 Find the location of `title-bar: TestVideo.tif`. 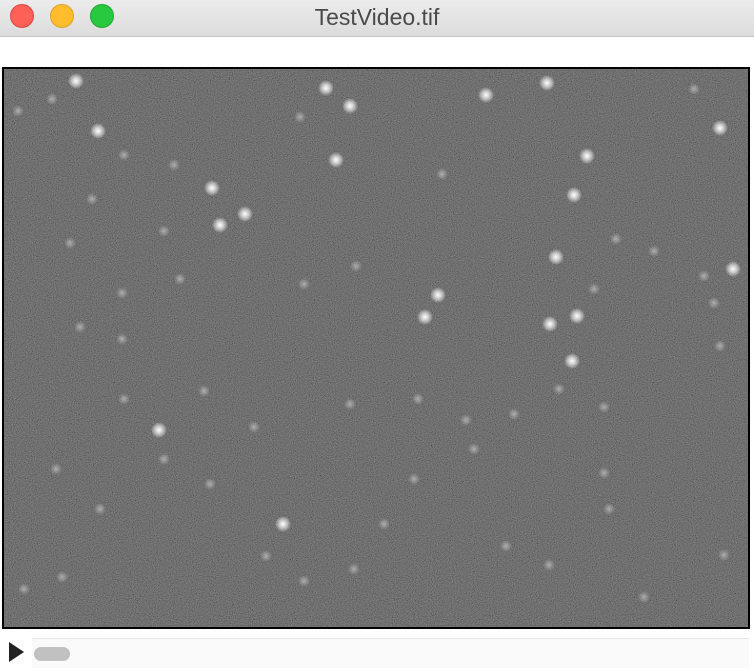

title-bar: TestVideo.tif is located at coordinates (377, 18).